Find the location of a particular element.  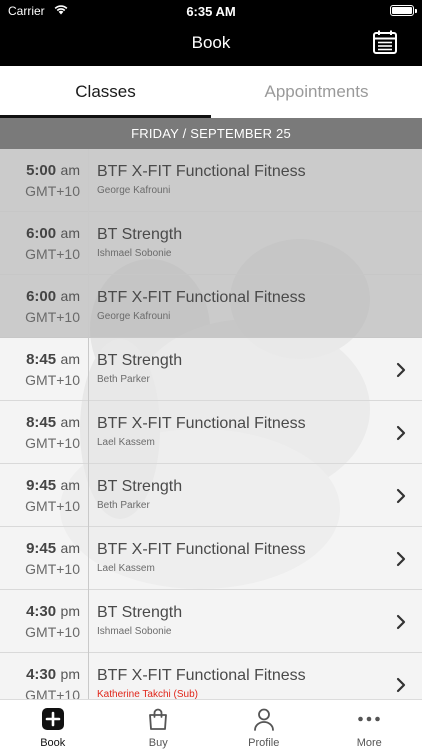

date-header: FRIDAY / SEPTEMBER 25 is located at coordinates (211, 133).